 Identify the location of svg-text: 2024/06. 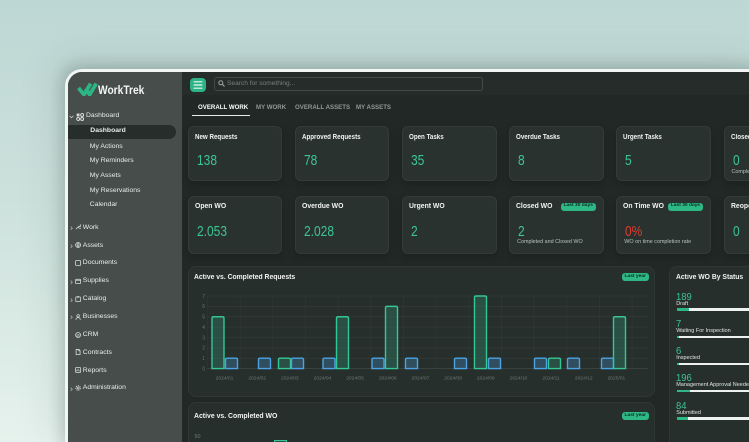
(387, 379).